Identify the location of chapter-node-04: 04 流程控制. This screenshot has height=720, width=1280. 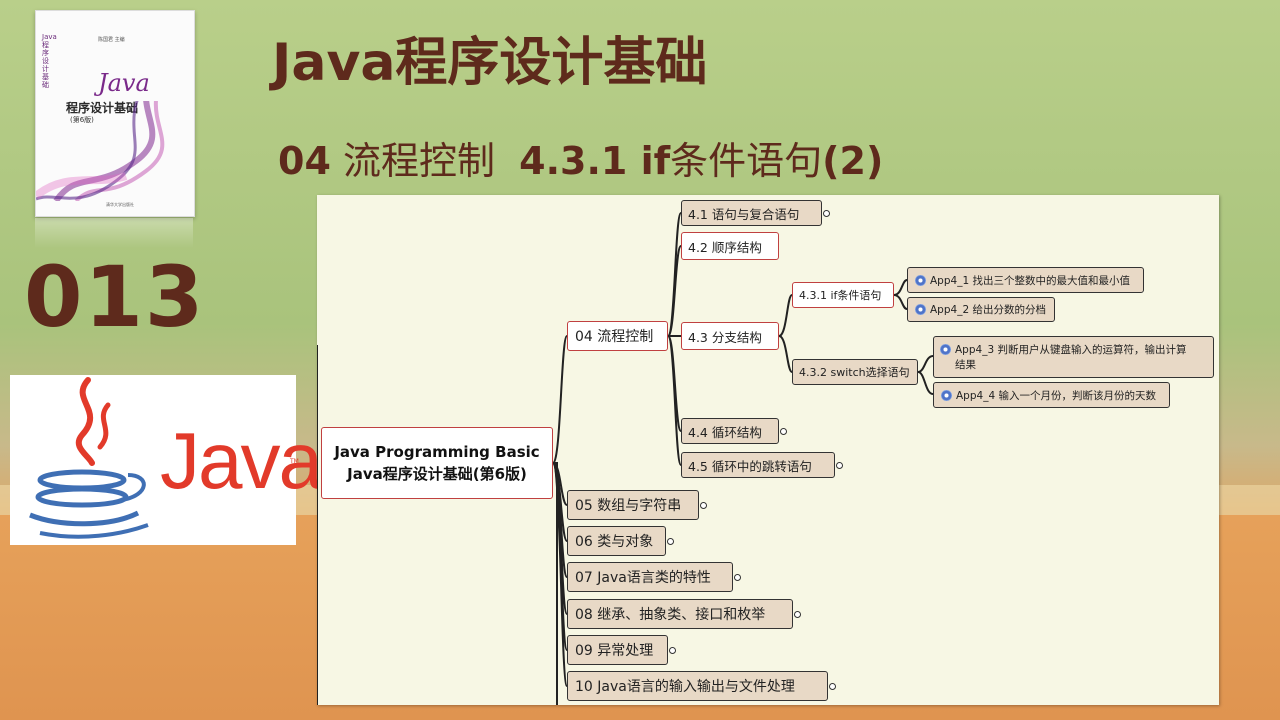
(617, 336).